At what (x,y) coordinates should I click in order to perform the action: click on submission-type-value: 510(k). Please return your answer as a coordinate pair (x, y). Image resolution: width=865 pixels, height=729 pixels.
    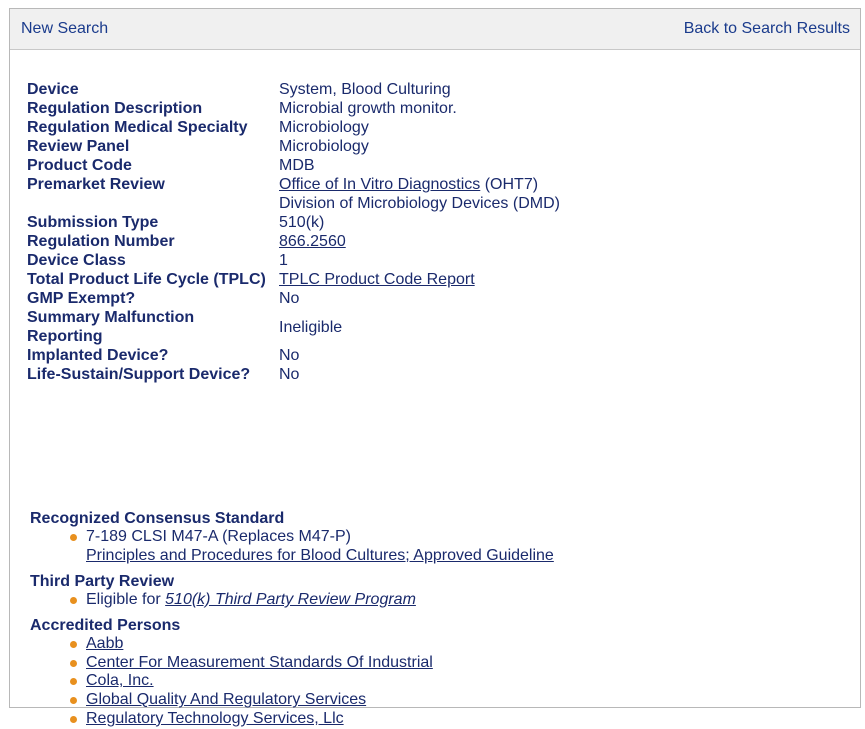
    Looking at the image, I should click on (302, 222).